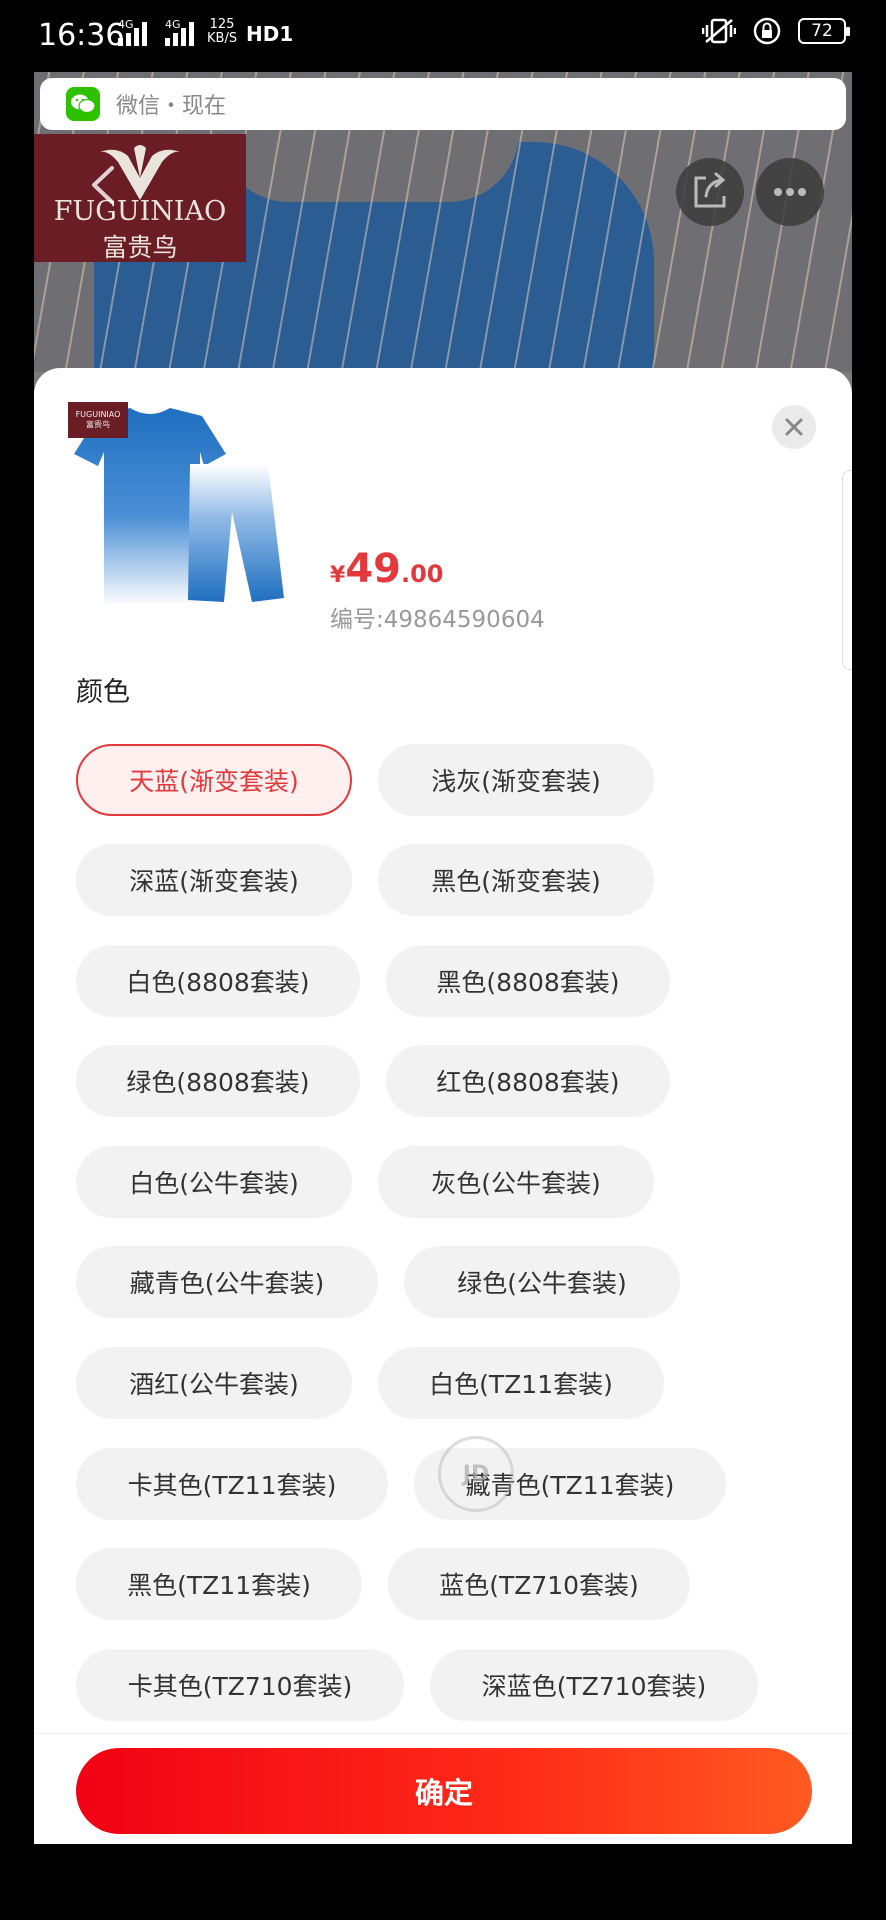 The height and width of the screenshot is (1920, 886). I want to click on more-icon, so click(790, 192).